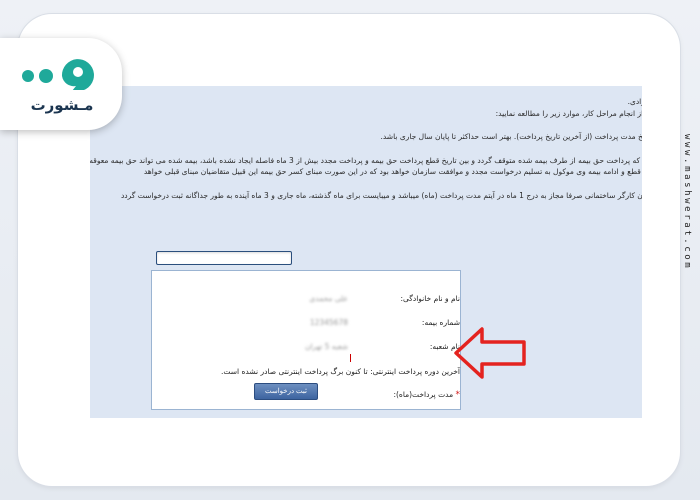  Describe the element at coordinates (224, 258) in the screenshot. I see `duration-input` at that location.